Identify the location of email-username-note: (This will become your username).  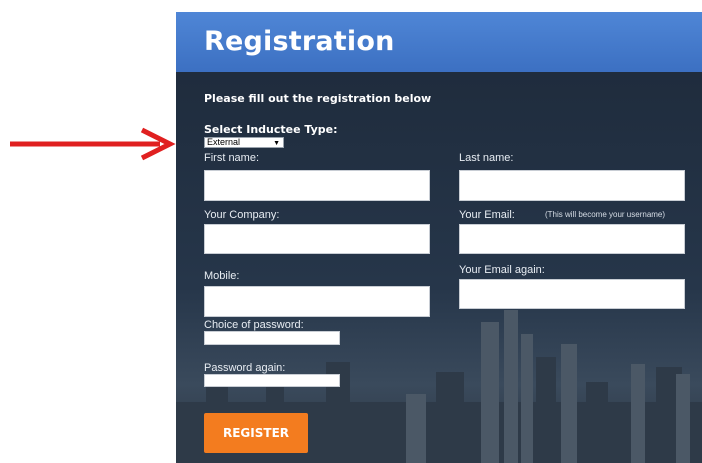
(605, 214).